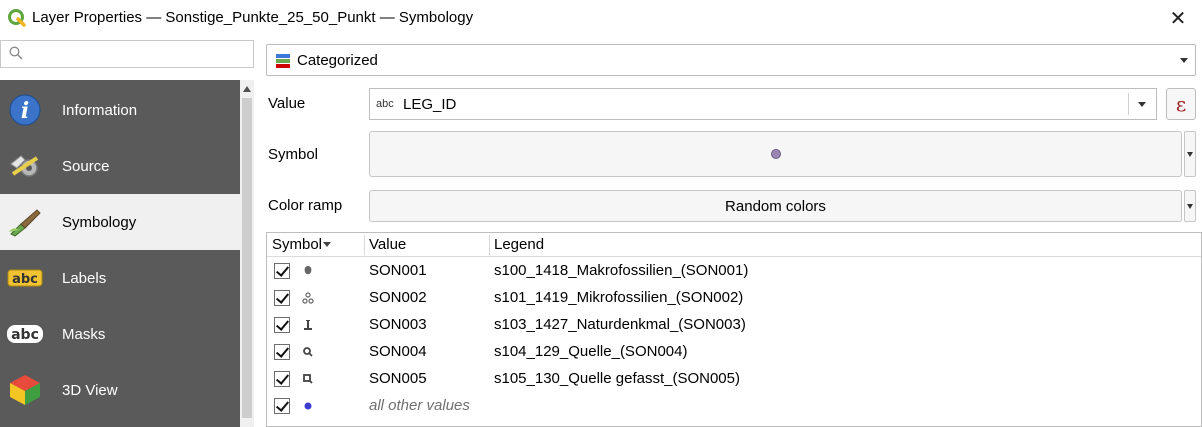 Image resolution: width=1202 pixels, height=427 pixels. Describe the element at coordinates (617, 378) in the screenshot. I see `category-legend: s105_130_Quelle gefasst_(SON005)` at that location.